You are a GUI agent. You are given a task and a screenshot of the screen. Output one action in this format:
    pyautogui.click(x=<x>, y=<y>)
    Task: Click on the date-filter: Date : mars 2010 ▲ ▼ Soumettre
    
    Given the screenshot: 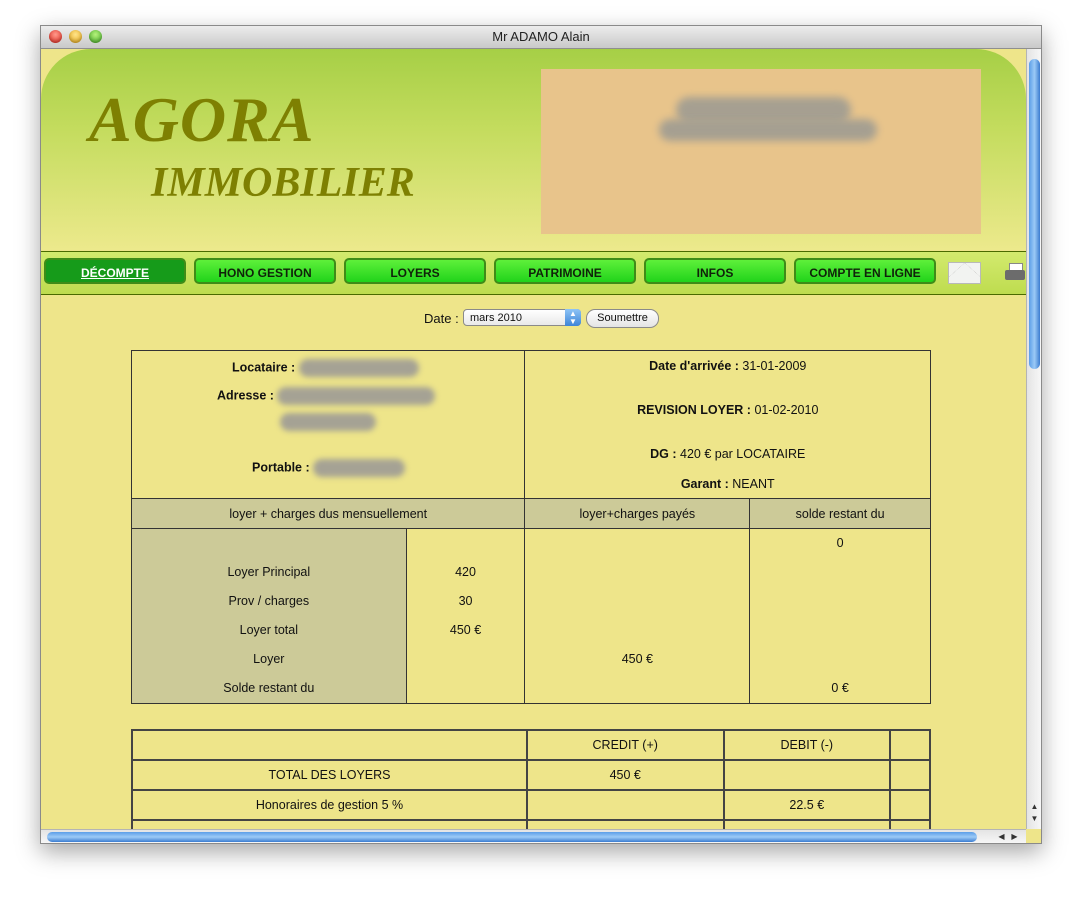 What is the action you would take?
    pyautogui.click(x=533, y=320)
    